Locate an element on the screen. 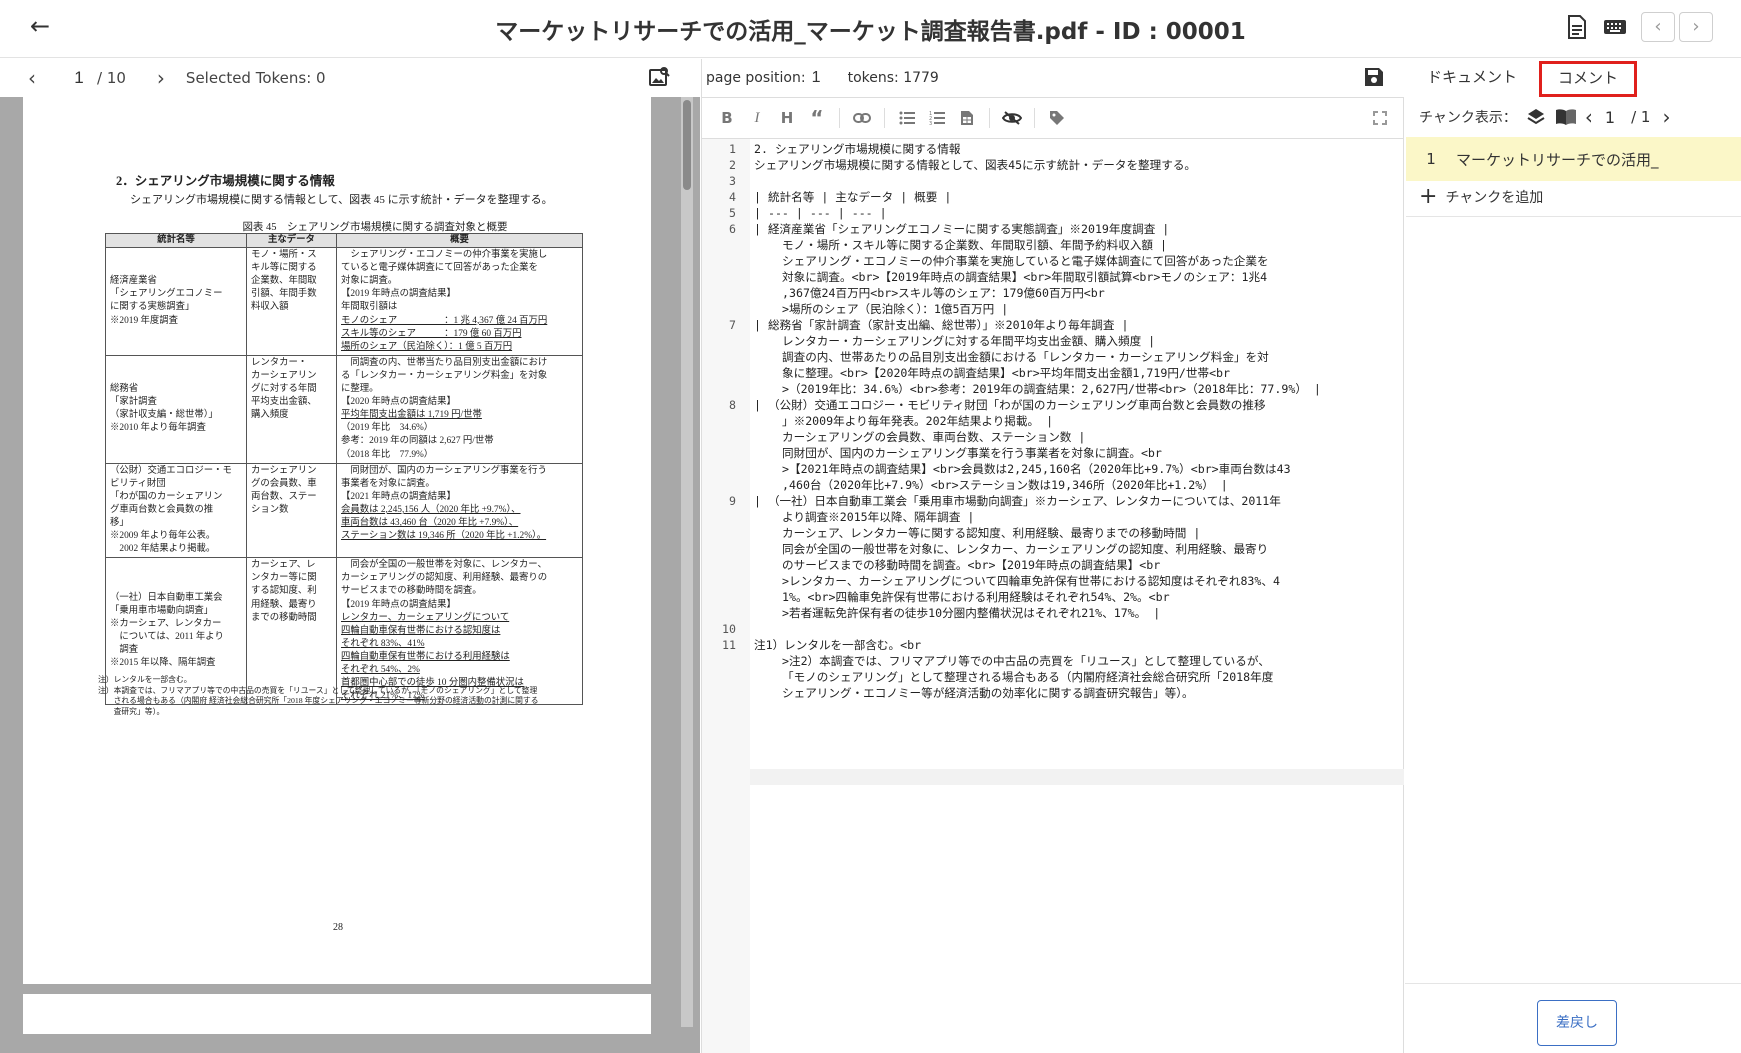 This screenshot has height=1053, width=1741. line-text: シェアリング市場規模に関する情報として、図表45に示す統計・データを整理する。 is located at coordinates (969, 165).